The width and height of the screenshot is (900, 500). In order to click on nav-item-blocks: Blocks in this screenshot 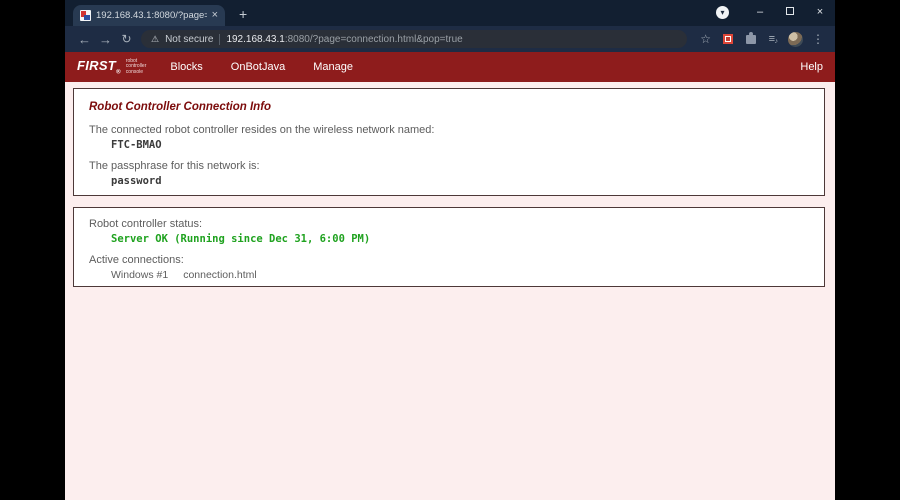, I will do `click(186, 67)`.